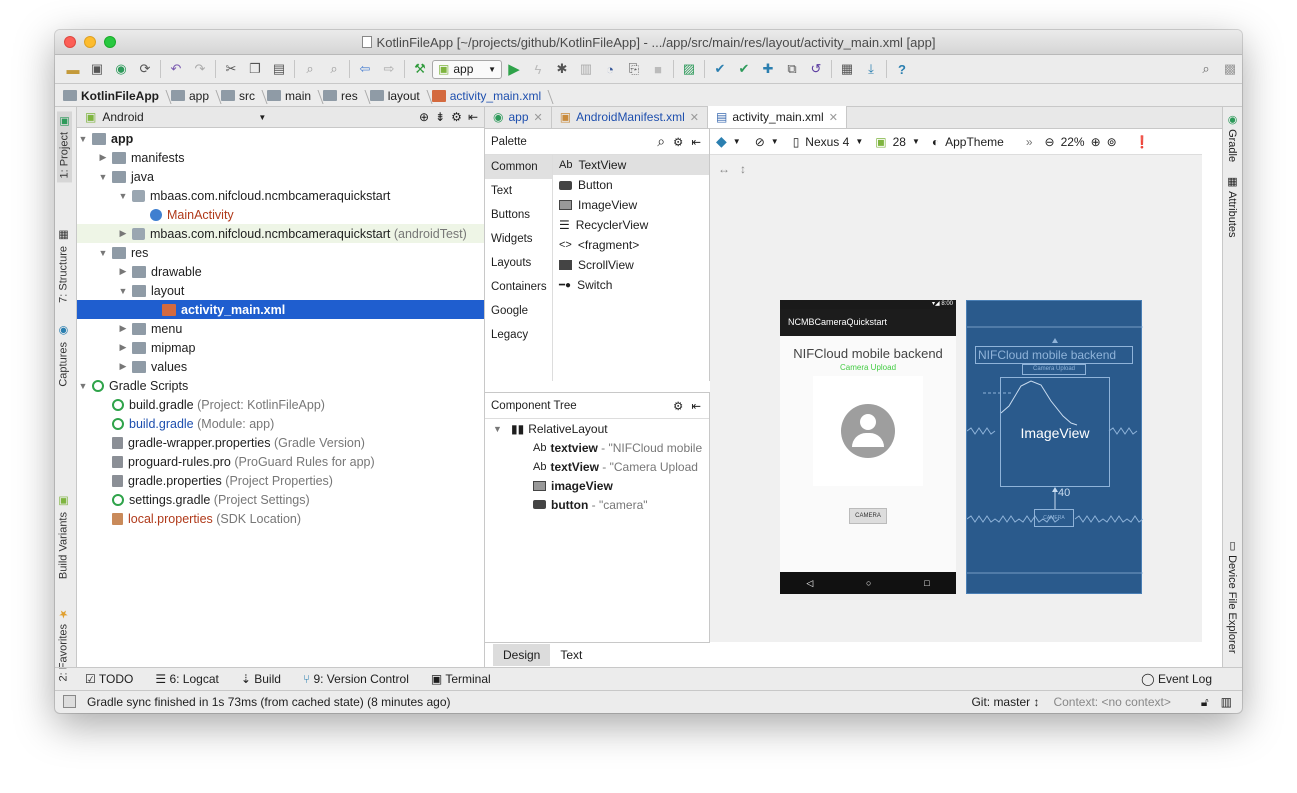 The width and height of the screenshot is (1297, 793). What do you see at coordinates (631, 285) in the screenshot?
I see `palette-item: ━● Switch` at bounding box center [631, 285].